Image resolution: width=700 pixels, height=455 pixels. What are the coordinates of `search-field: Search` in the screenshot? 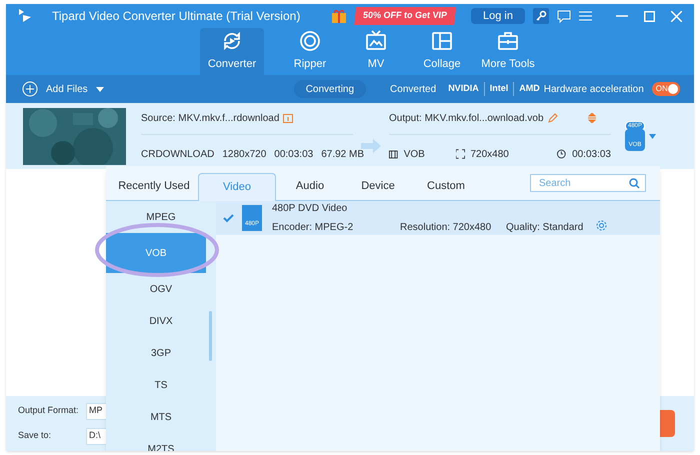 It's located at (588, 183).